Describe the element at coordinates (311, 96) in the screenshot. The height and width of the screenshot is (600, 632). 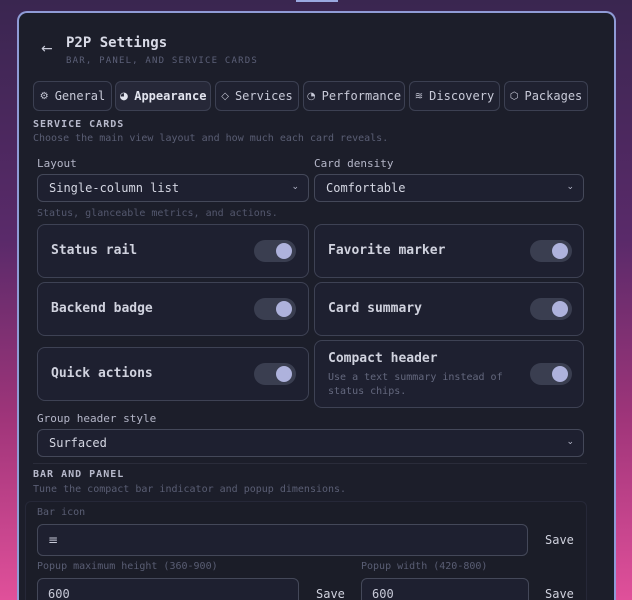
I see `gauge-icon: ◔` at that location.